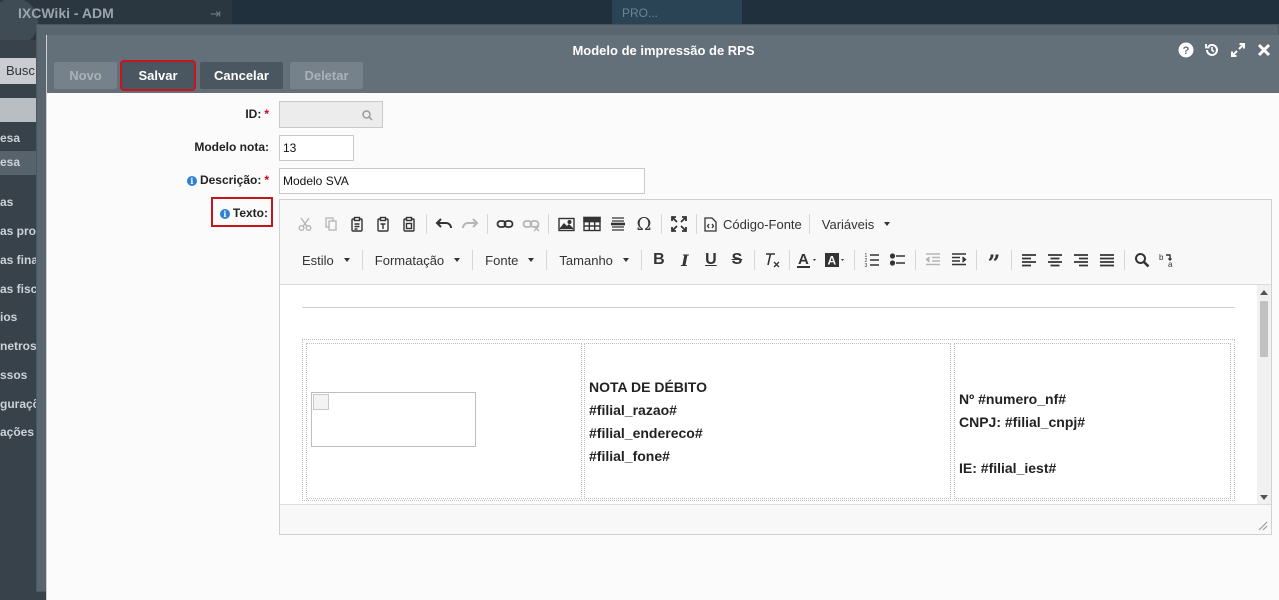 The width and height of the screenshot is (1279, 600). What do you see at coordinates (1008, 468) in the screenshot?
I see `doc-line: IE: #filial_iest#` at bounding box center [1008, 468].